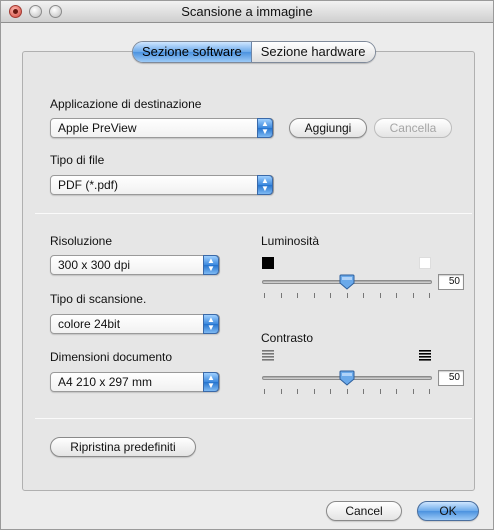 The height and width of the screenshot is (530, 494). I want to click on brightness-slider-knob, so click(347, 282).